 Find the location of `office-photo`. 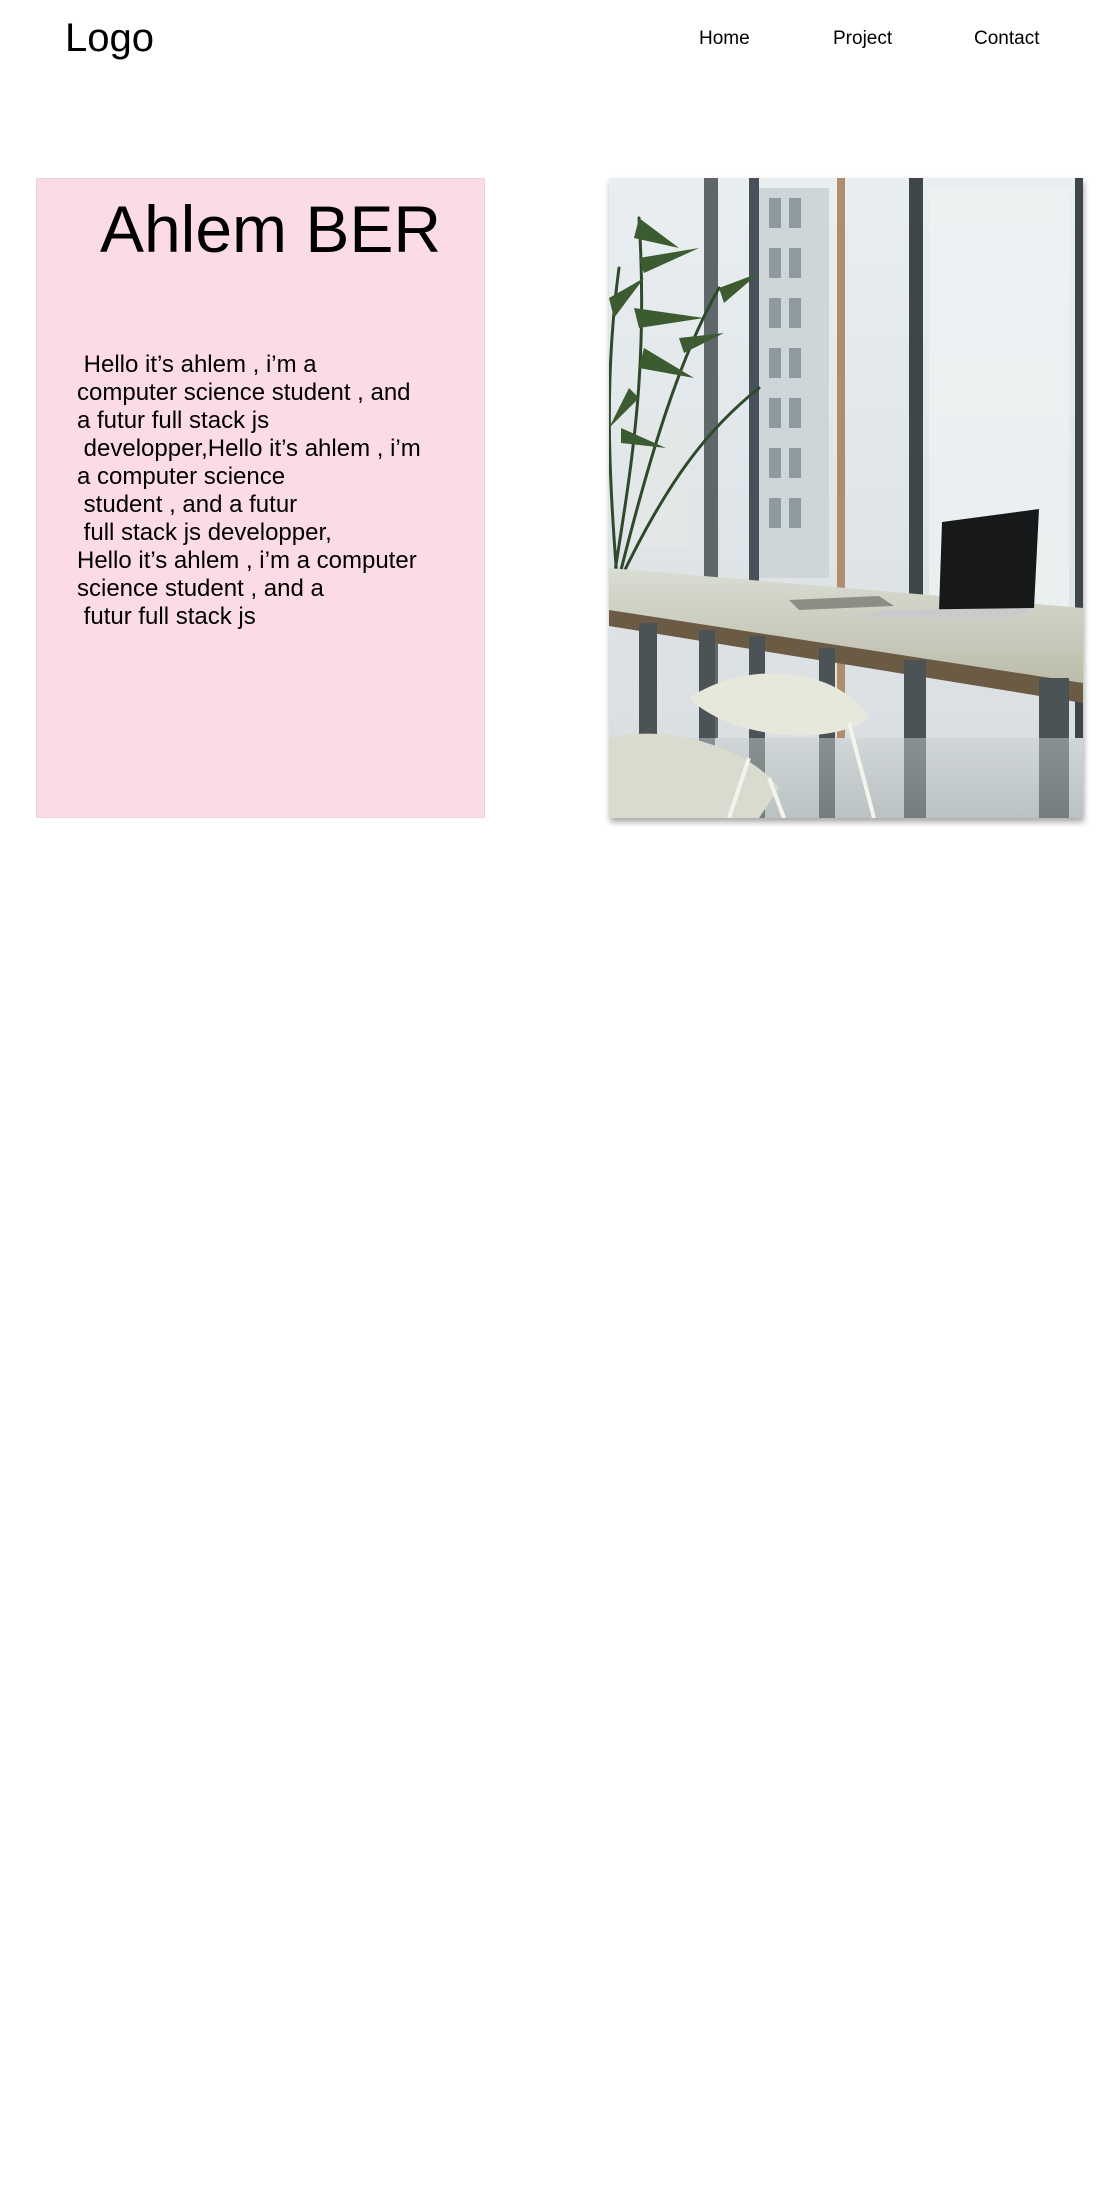

office-photo is located at coordinates (846, 498).